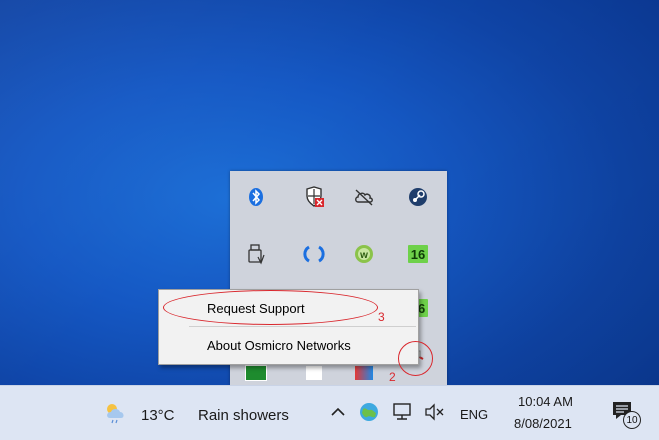 This screenshot has width=659, height=440. I want to click on badge-16-icon: 16, so click(418, 254).